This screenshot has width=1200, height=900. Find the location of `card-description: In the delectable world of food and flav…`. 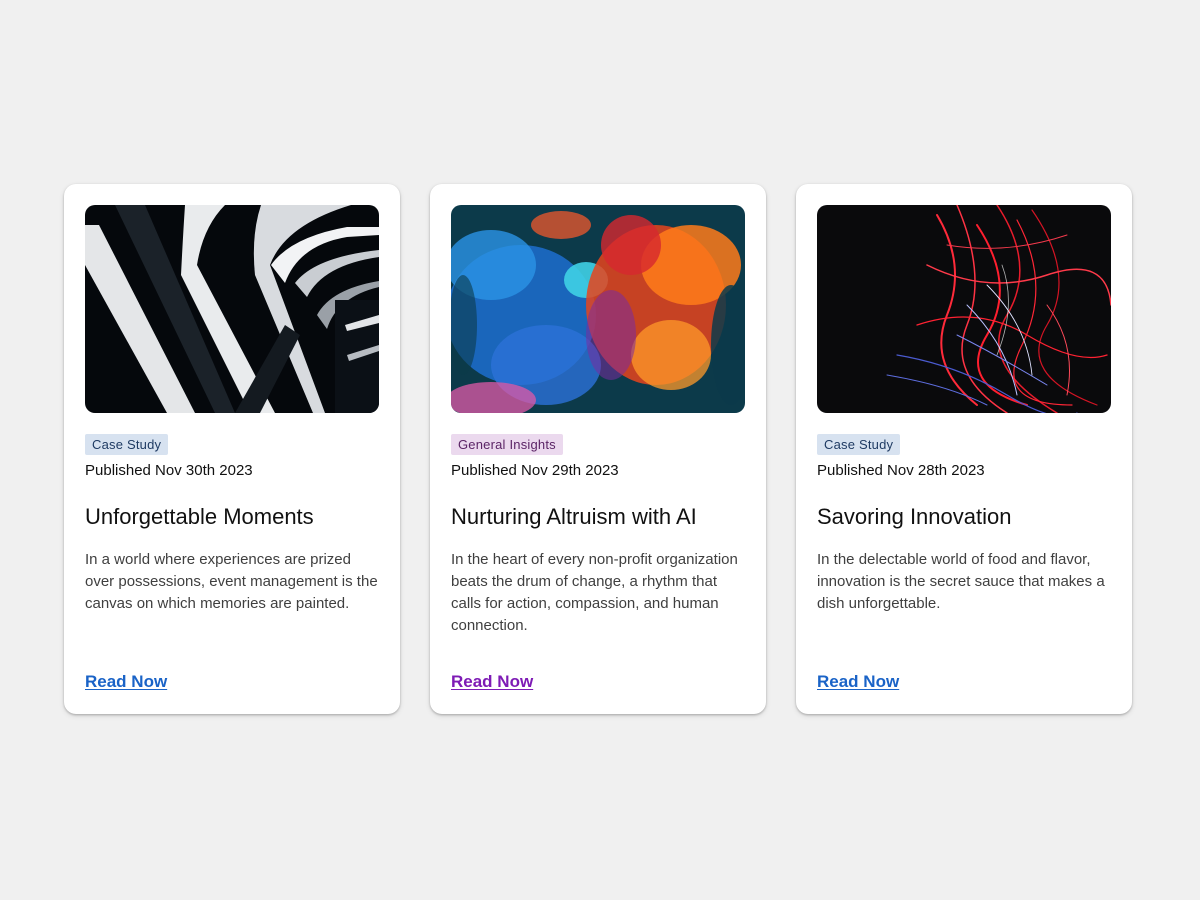

card-description: In the delectable world of food and flav… is located at coordinates (961, 581).